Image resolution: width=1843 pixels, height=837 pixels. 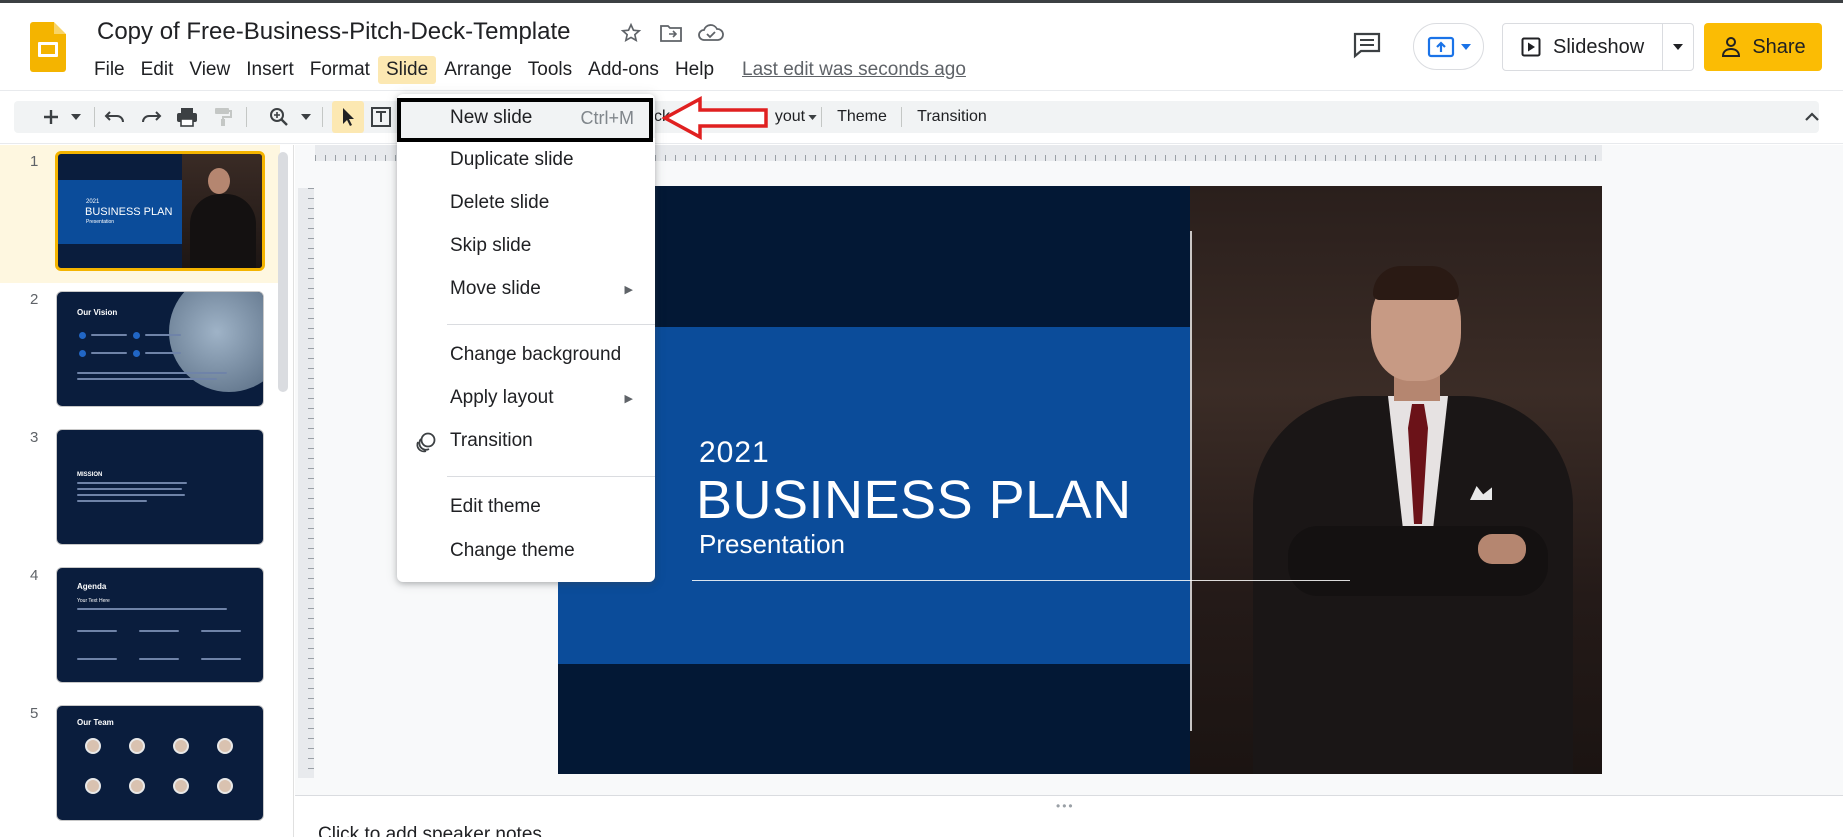 What do you see at coordinates (623, 70) in the screenshot?
I see `menu-addons: Add-ons` at bounding box center [623, 70].